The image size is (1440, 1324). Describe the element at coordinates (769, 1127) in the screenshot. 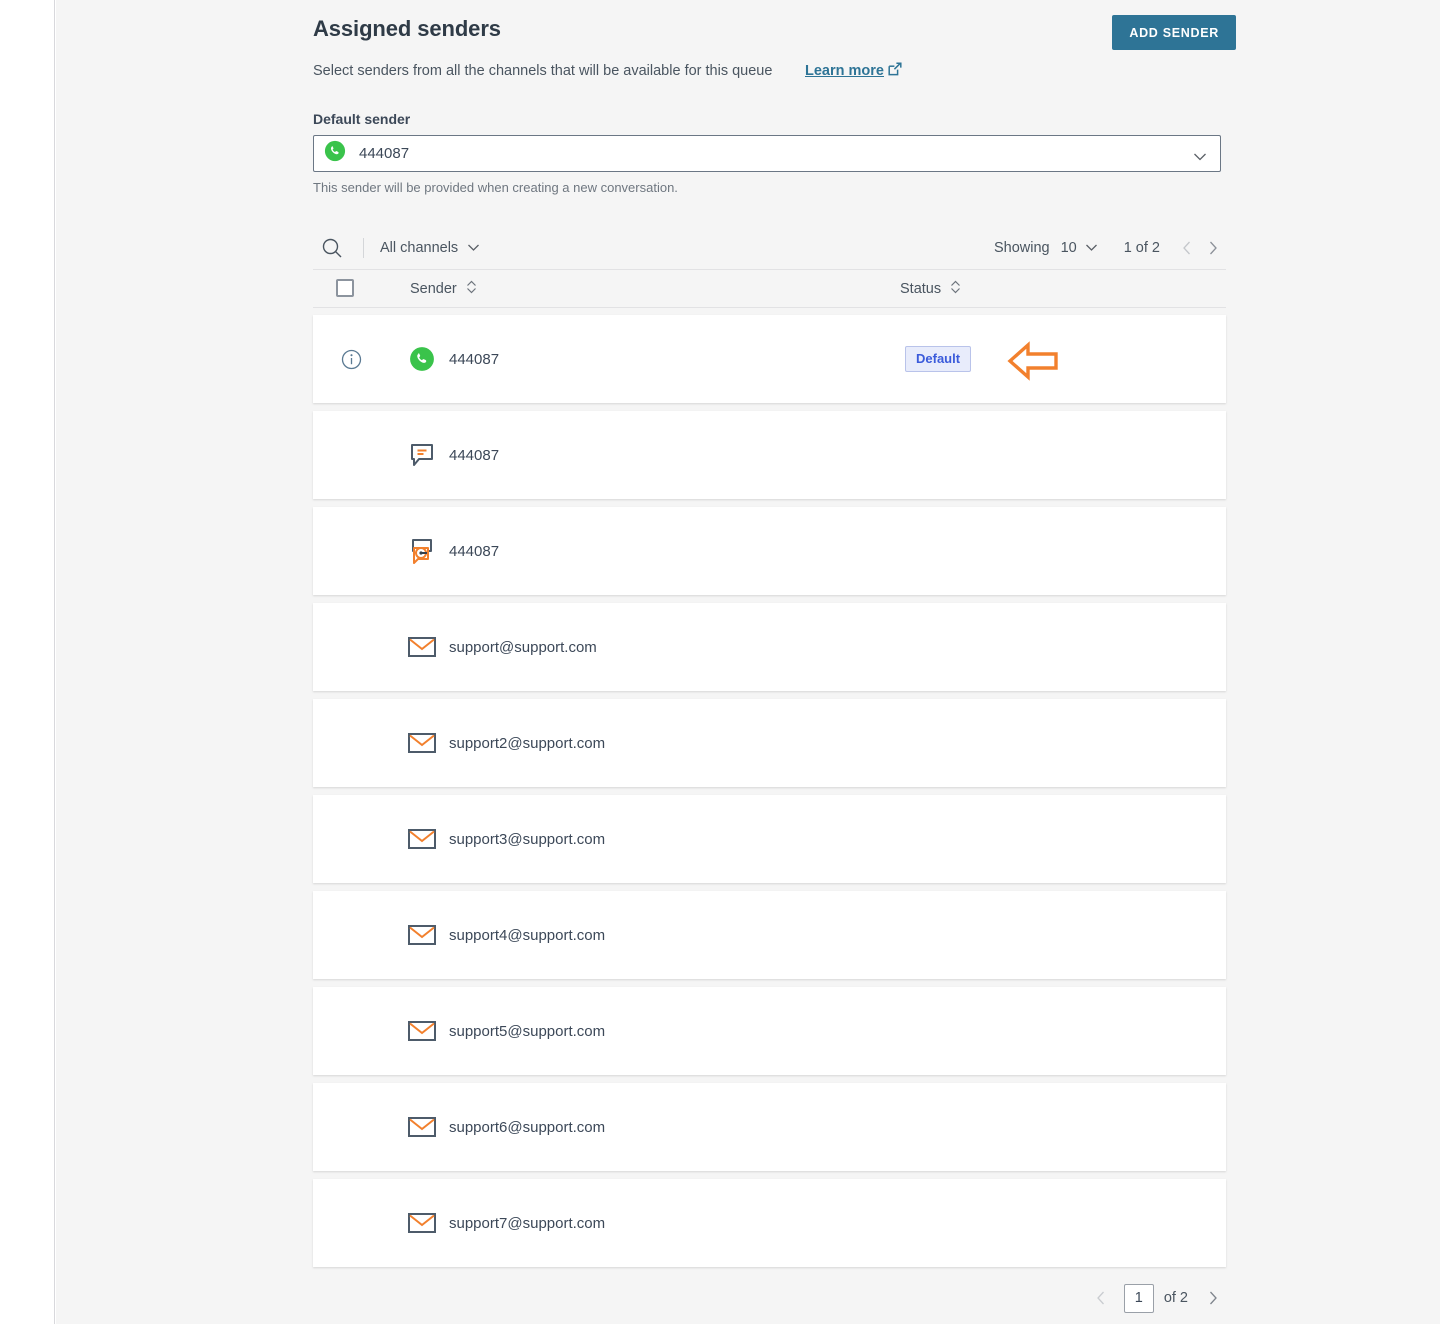

I see `table-row: support6@support.com` at that location.